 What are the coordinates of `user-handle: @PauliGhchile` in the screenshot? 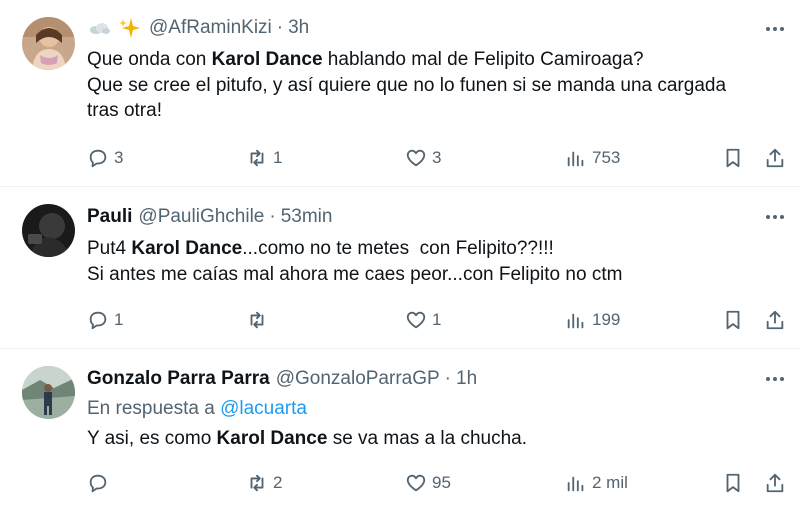 It's located at (201, 217).